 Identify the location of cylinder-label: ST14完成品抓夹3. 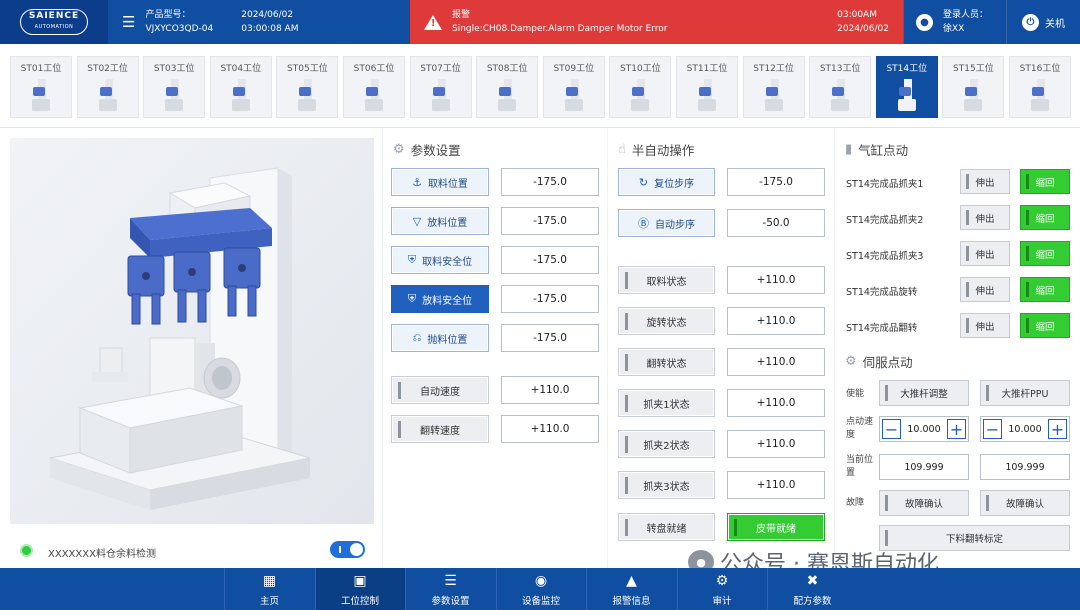
(885, 256).